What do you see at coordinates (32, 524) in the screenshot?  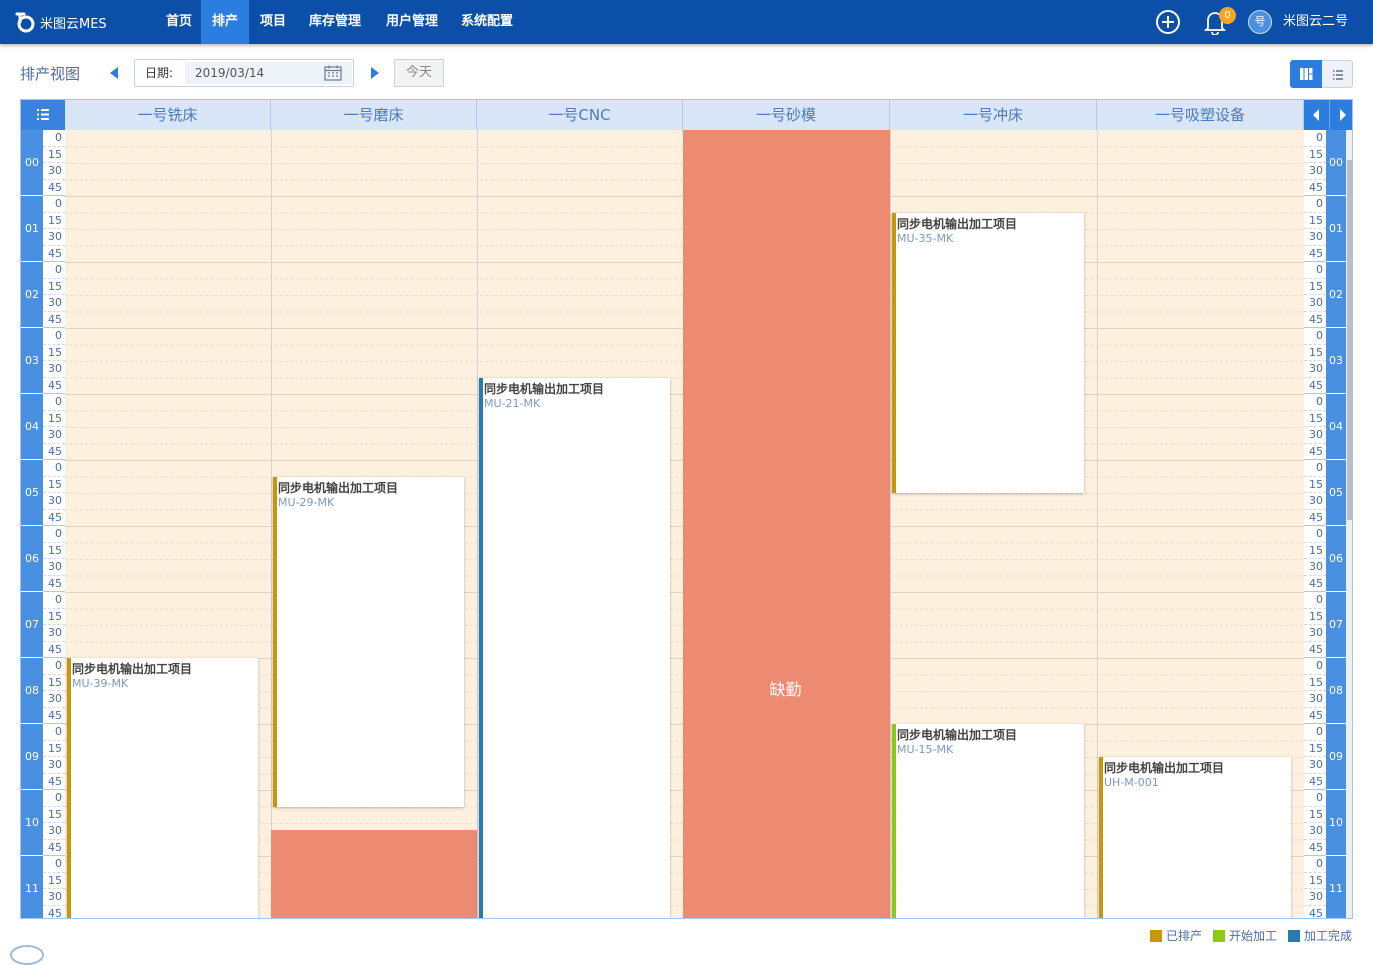 I see `hour-ruler-left: 00 01 02 03 04 05 06 07 08 09 10 11` at bounding box center [32, 524].